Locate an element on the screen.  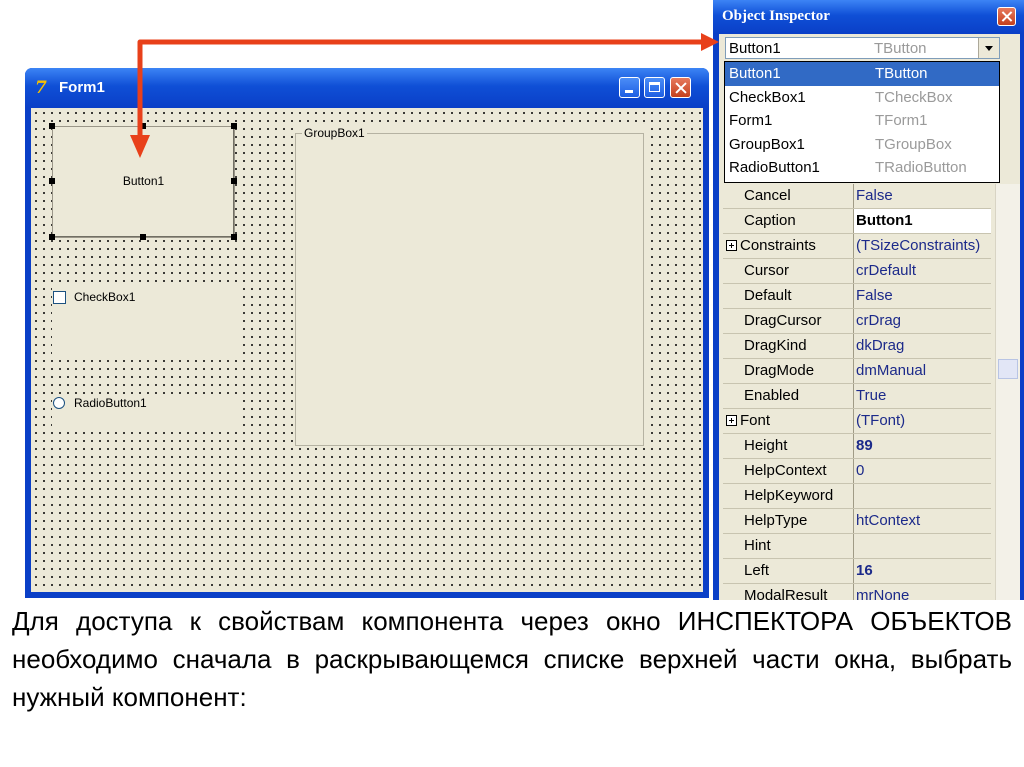
arrow-path is located at coordinates (421, 90).